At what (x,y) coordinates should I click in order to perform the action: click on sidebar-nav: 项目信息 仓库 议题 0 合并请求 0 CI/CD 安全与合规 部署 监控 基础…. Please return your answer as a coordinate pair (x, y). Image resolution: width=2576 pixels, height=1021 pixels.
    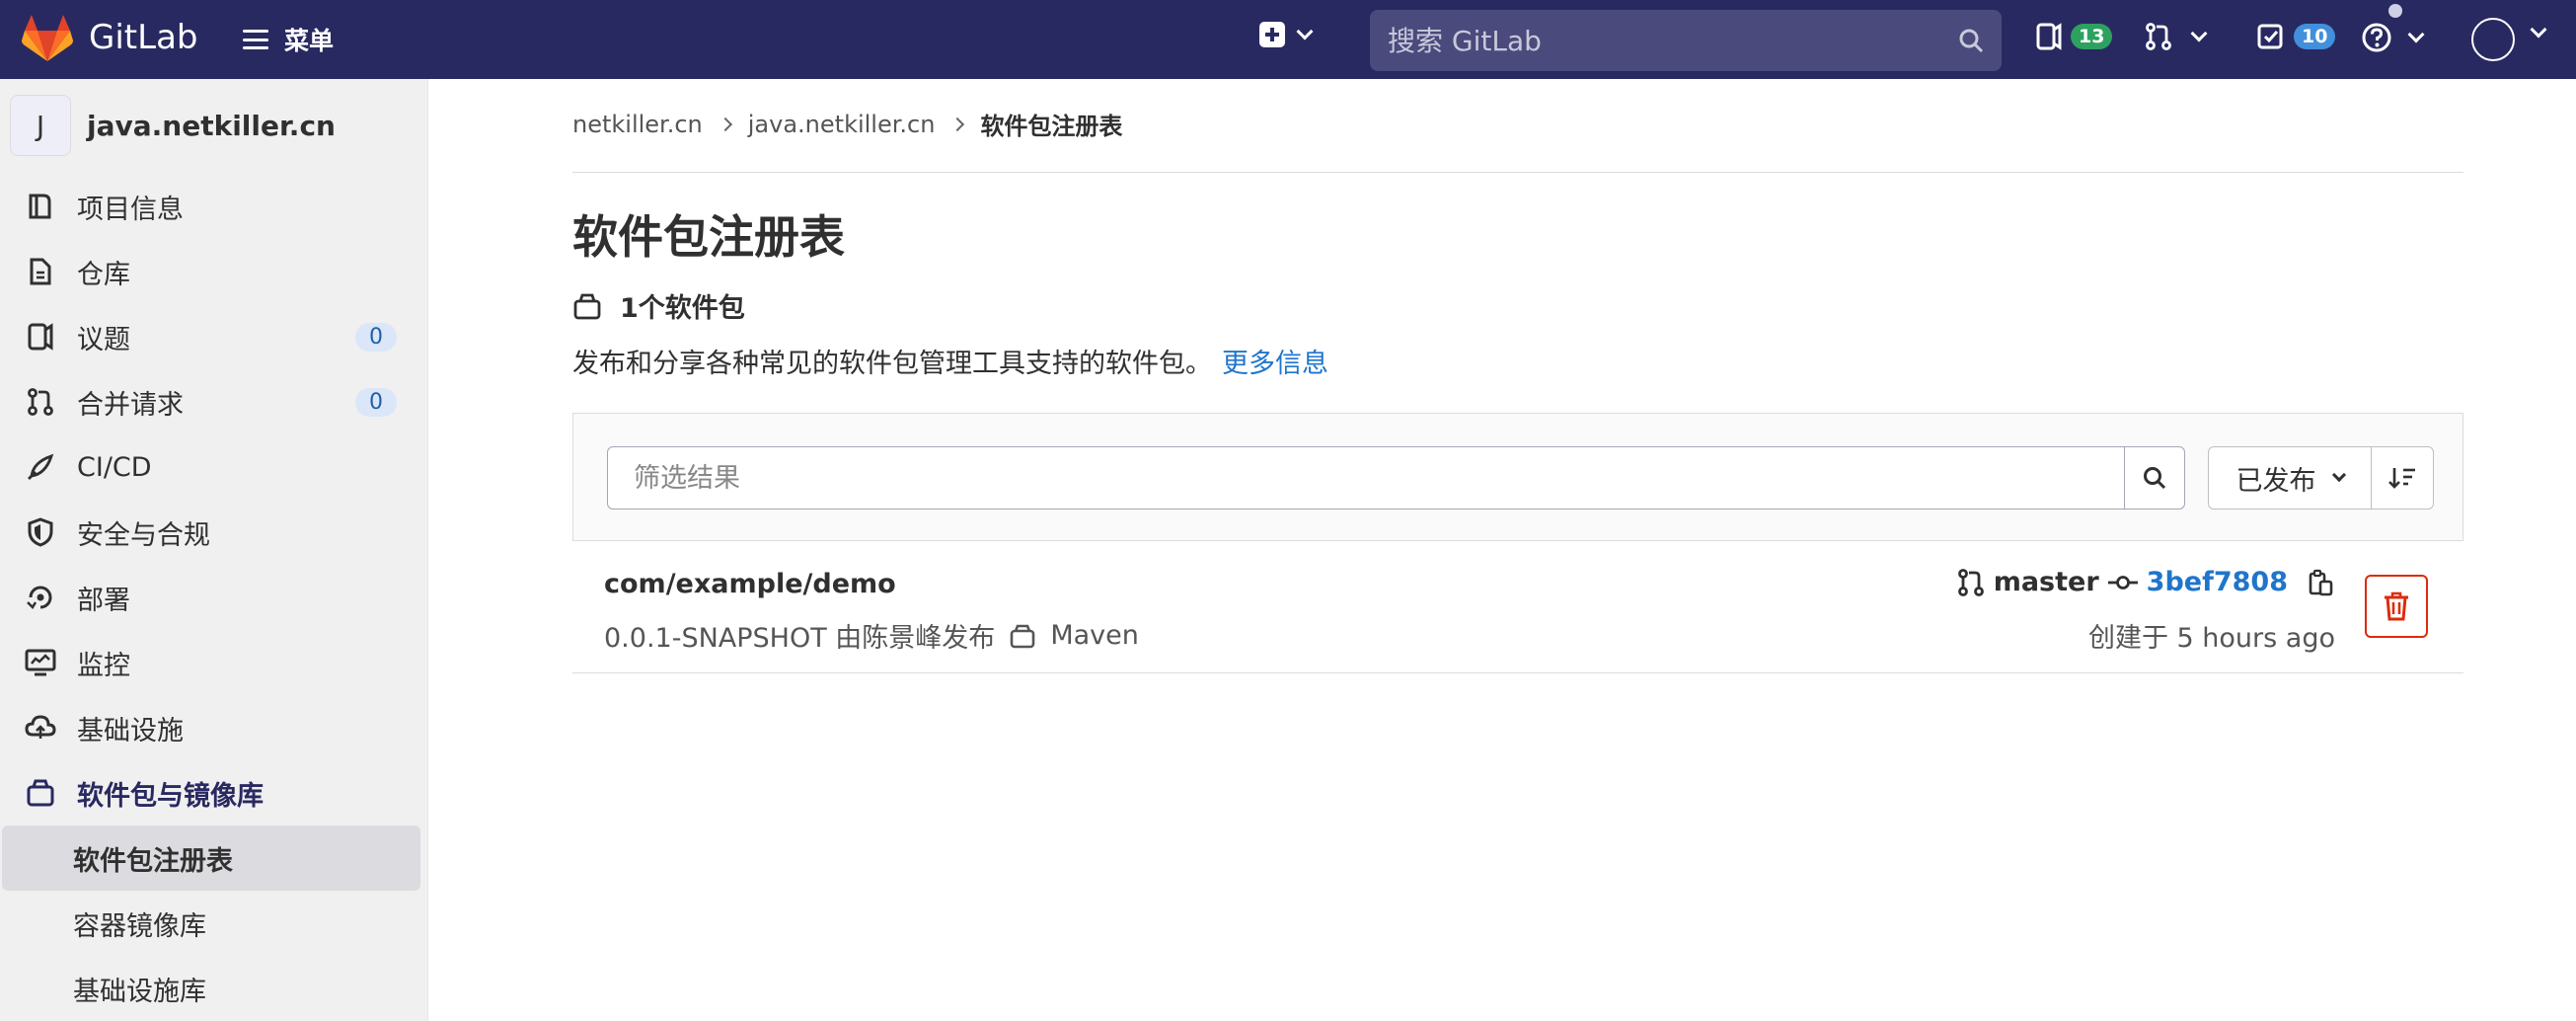
    Looking at the image, I should click on (214, 597).